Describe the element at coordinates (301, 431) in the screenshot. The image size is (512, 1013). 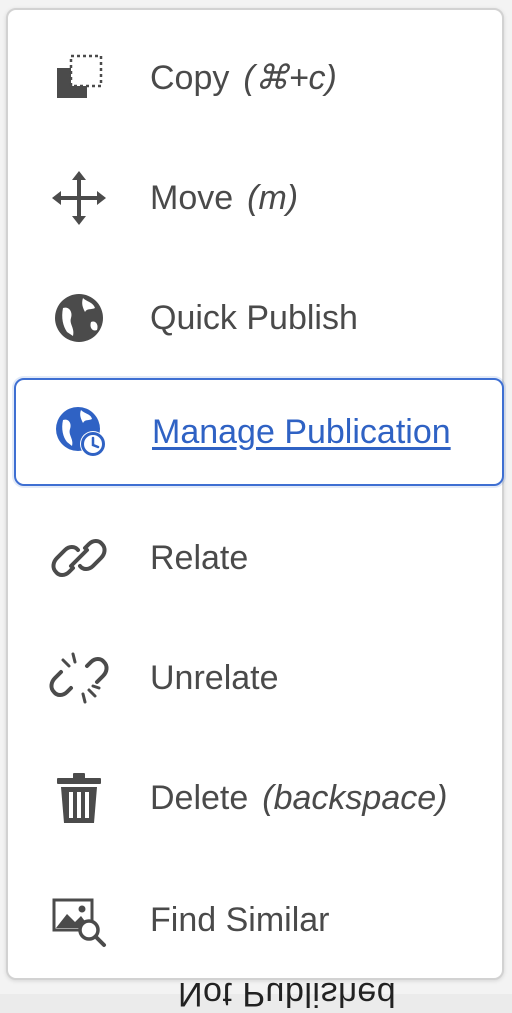
I see `menu-item-manage-publication-label: Manage Publication` at that location.